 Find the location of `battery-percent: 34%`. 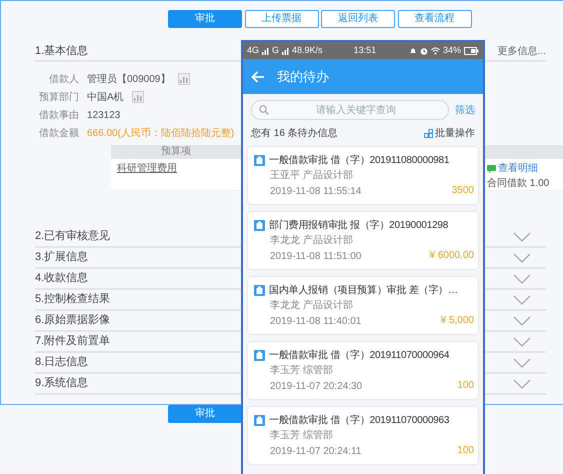

battery-percent: 34% is located at coordinates (451, 50).